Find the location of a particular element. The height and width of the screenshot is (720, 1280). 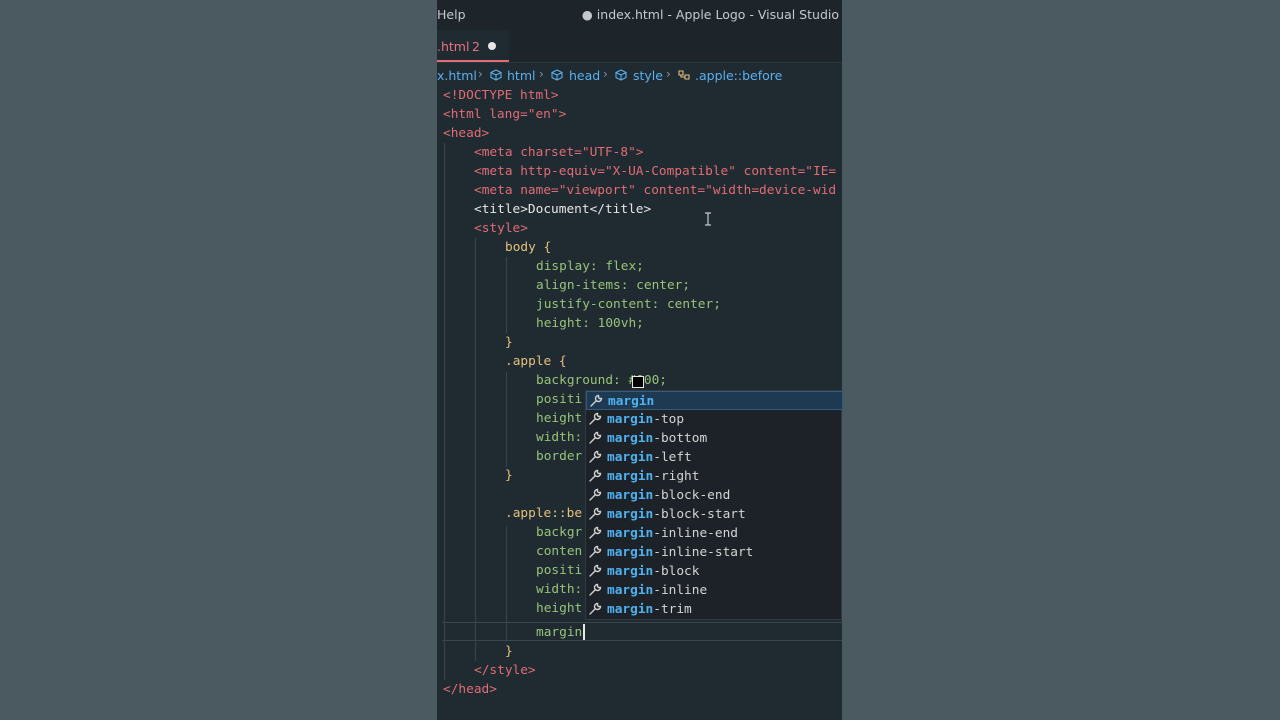

breadcrumb-selector: .apple::before is located at coordinates (738, 75).